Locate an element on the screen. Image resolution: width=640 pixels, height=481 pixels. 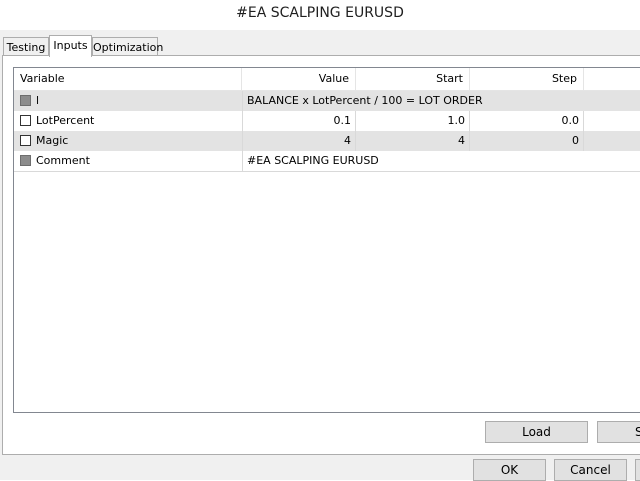
table-row: Magic 4 4 0 is located at coordinates (327, 141).